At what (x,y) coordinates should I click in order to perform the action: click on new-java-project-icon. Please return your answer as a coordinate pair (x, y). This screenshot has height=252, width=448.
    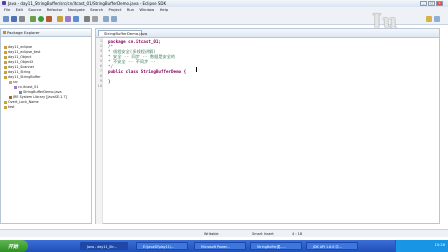
    Looking at the image, I should click on (60, 19).